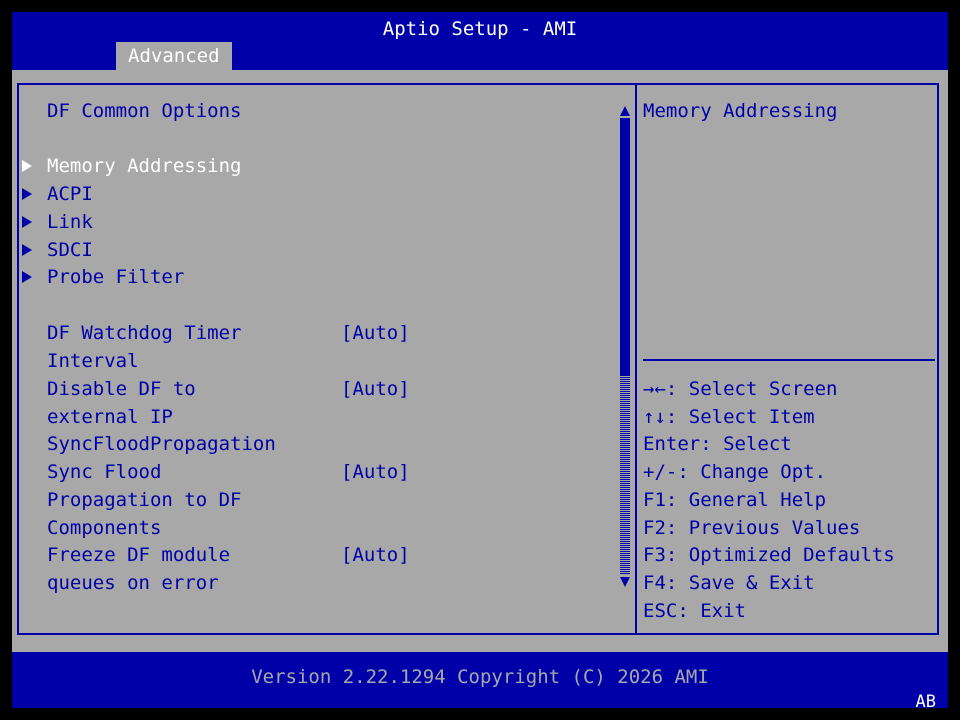 This screenshot has width=960, height=720. Describe the element at coordinates (654, 528) in the screenshot. I see `key-name: F2` at that location.